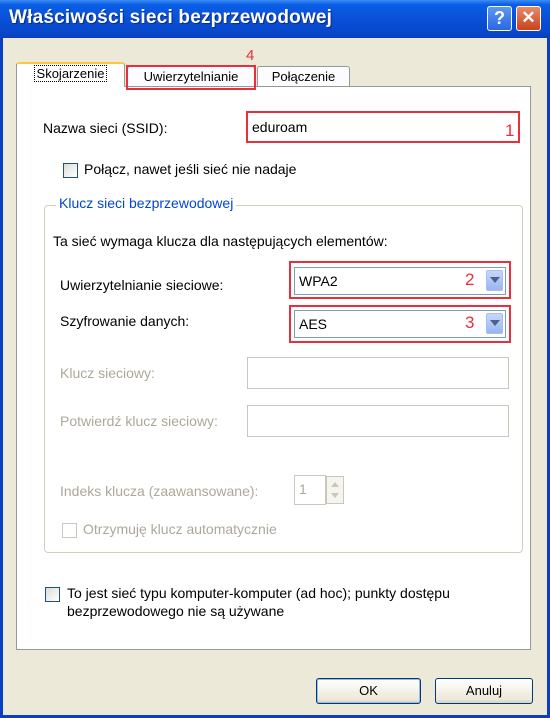 The width and height of the screenshot is (550, 718). I want to click on tab-polaczenie: Połączenie, so click(303, 77).